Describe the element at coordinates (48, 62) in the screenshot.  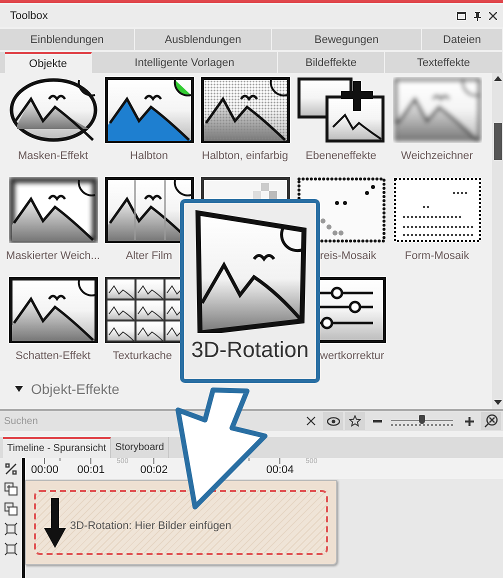
I see `tab: Objekte` at that location.